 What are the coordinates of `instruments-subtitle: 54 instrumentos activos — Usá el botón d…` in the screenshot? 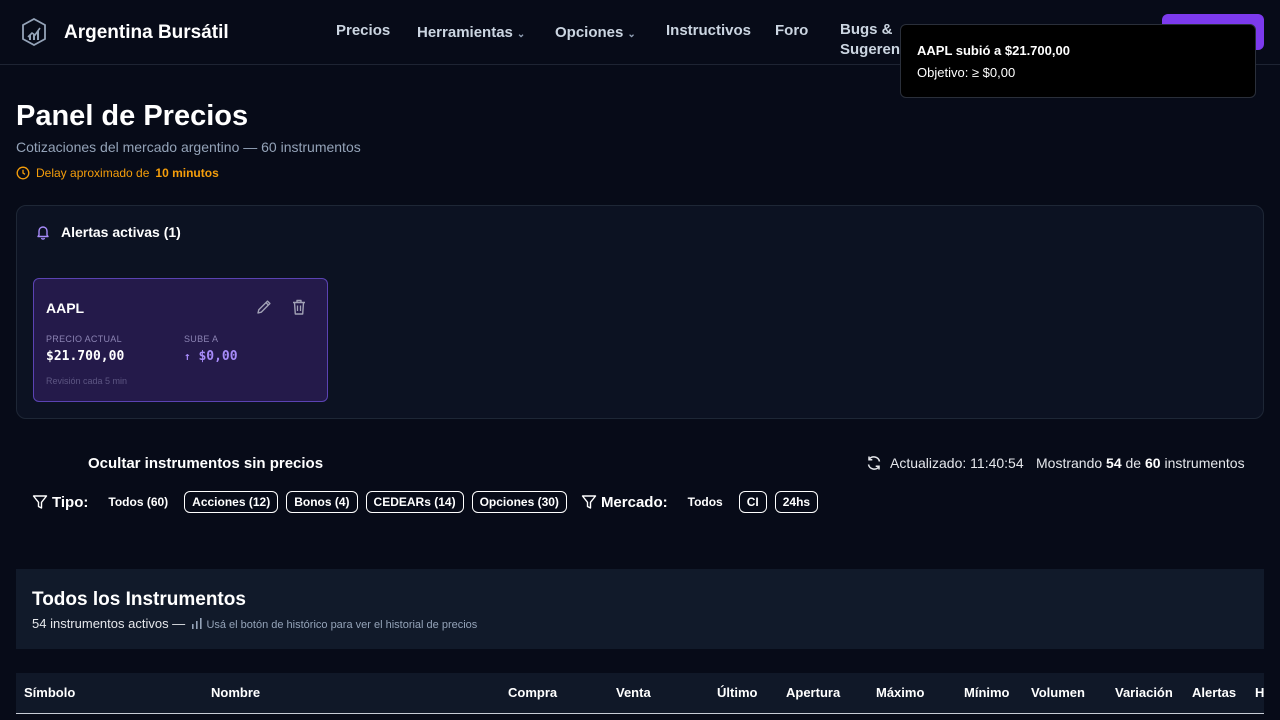 It's located at (254, 623).